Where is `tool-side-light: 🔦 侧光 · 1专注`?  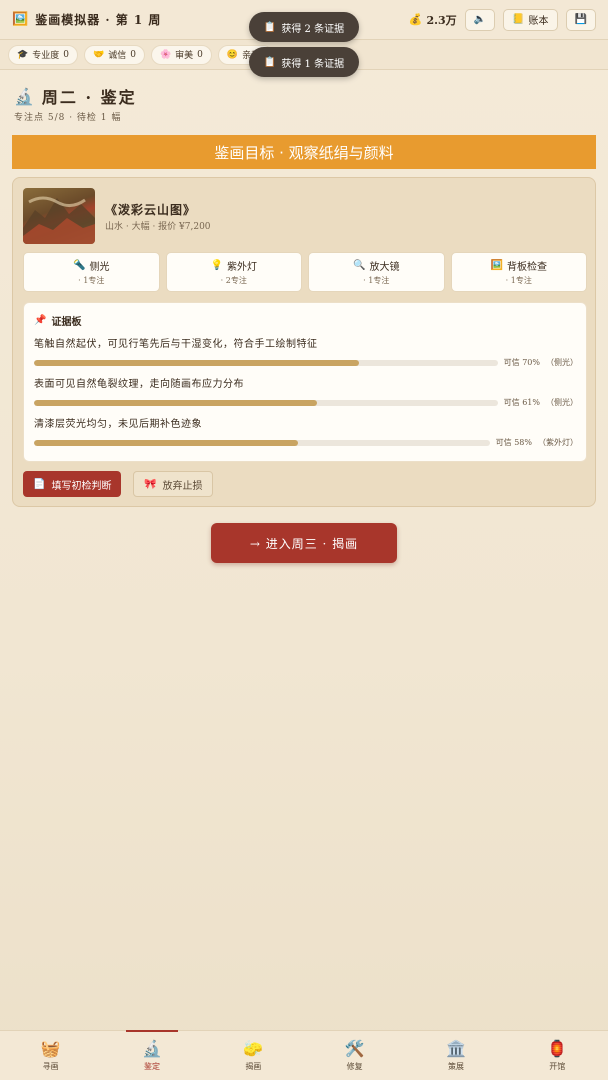 tool-side-light: 🔦 侧光 · 1专注 is located at coordinates (91, 272).